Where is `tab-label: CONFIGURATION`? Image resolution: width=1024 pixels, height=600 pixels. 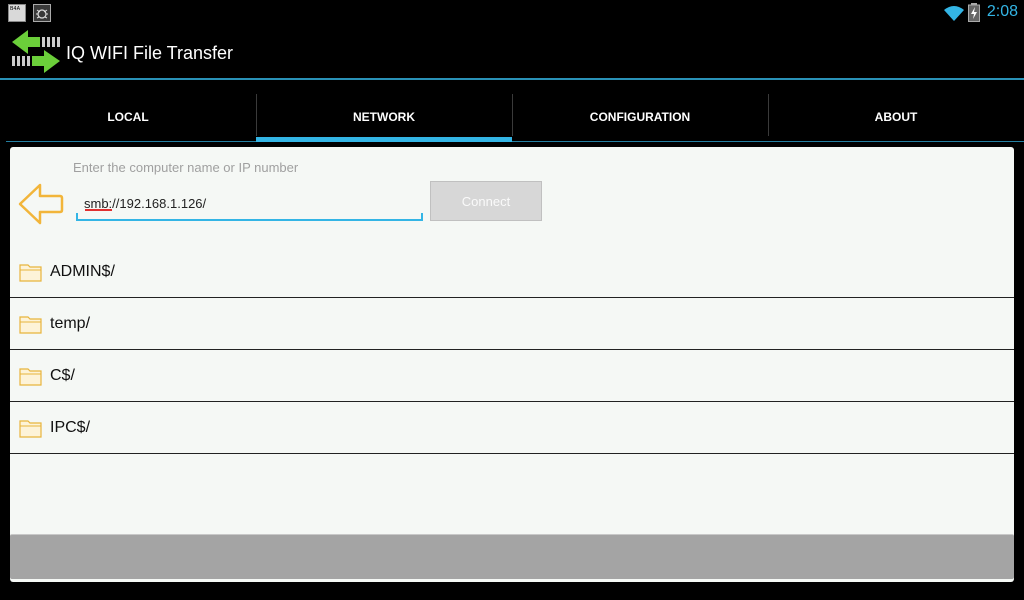 tab-label: CONFIGURATION is located at coordinates (640, 117).